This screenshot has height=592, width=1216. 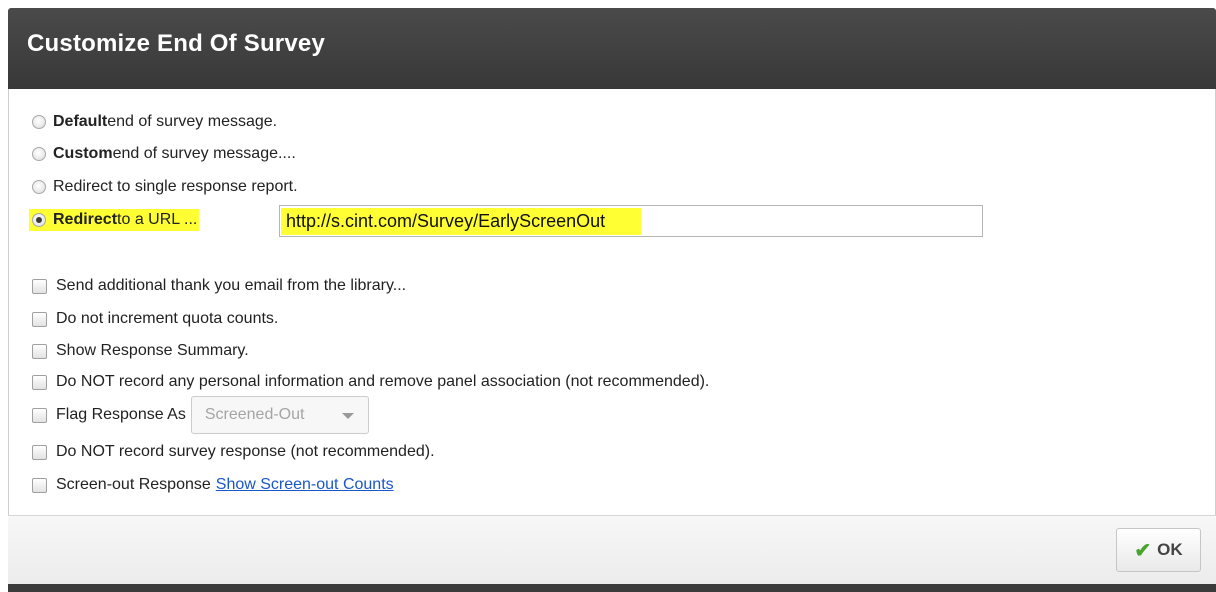 What do you see at coordinates (39, 154) in the screenshot?
I see `radio-custom-message` at bounding box center [39, 154].